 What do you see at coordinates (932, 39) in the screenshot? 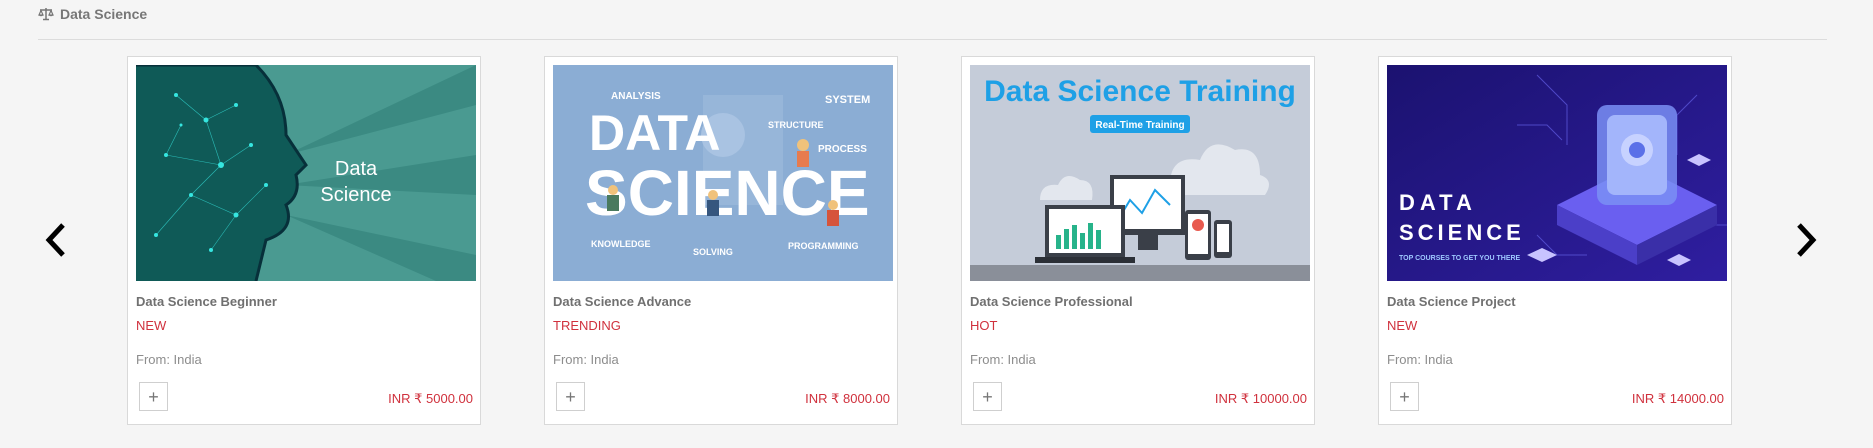
I see `section-divider` at bounding box center [932, 39].